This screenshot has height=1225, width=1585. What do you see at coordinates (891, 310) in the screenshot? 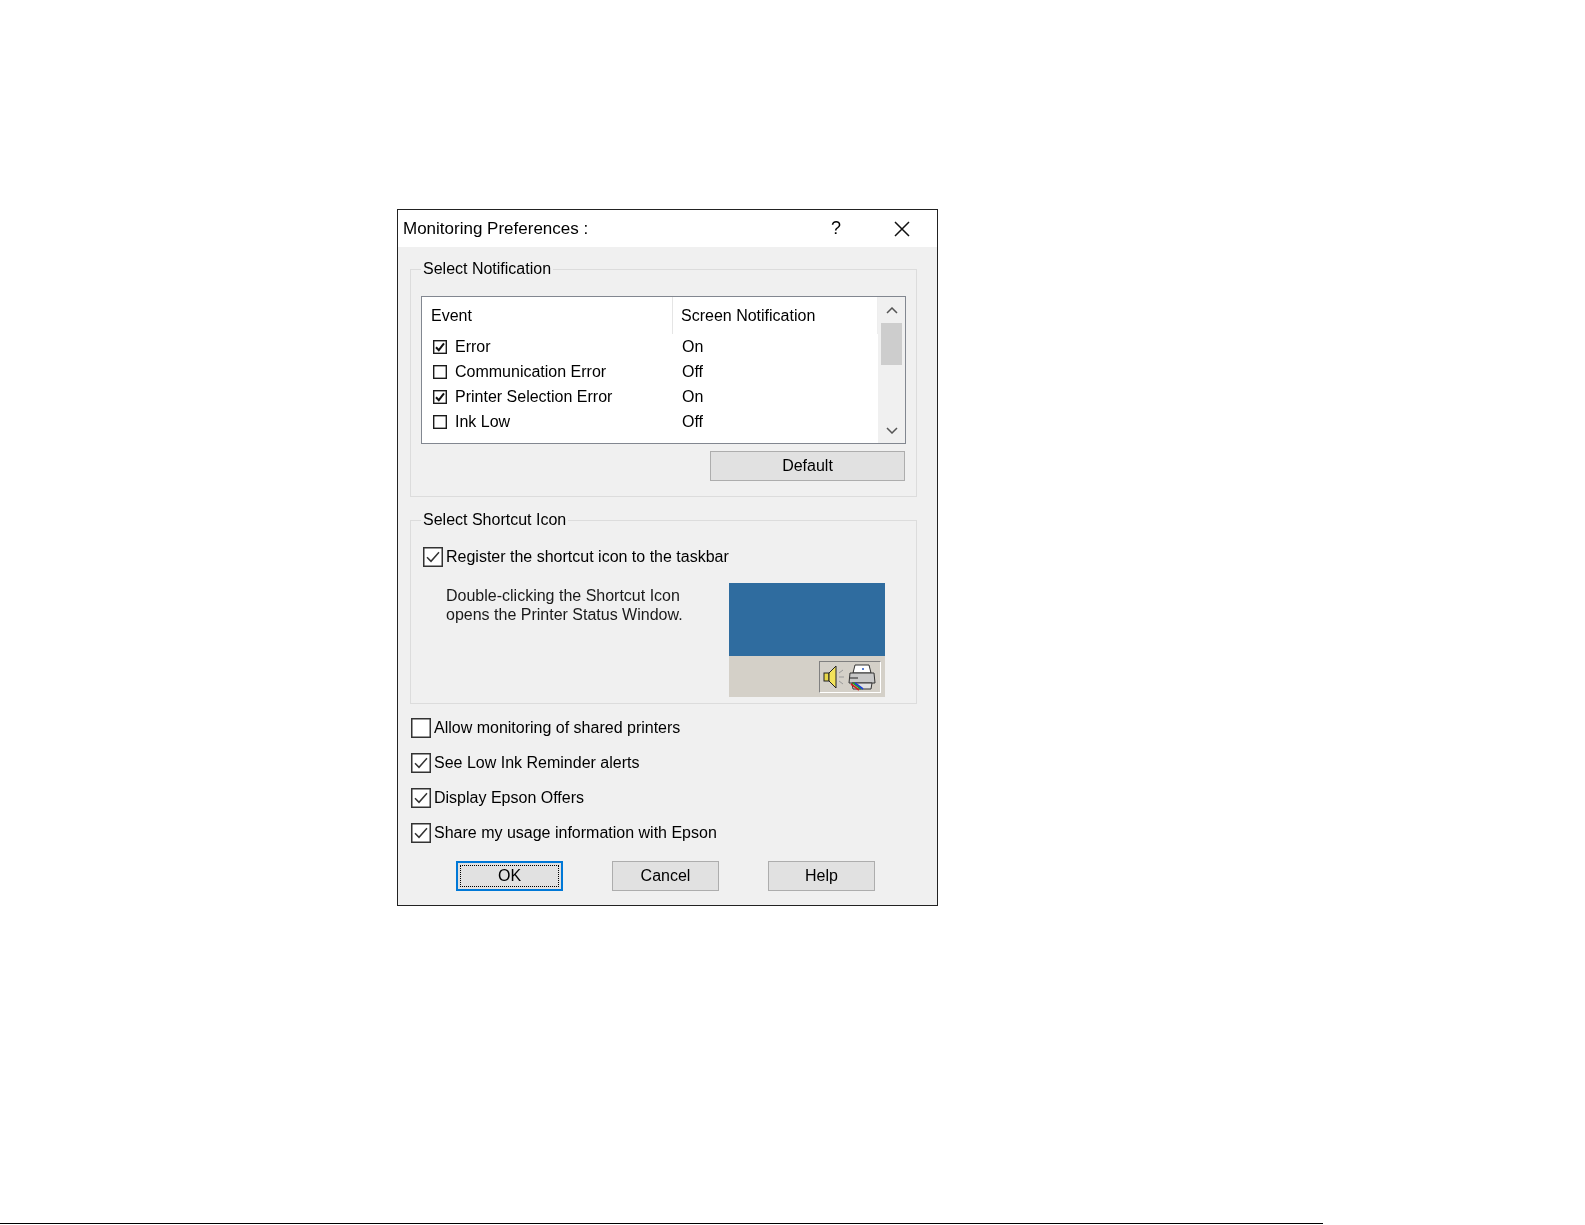
I see `chevron-up-icon` at bounding box center [891, 310].